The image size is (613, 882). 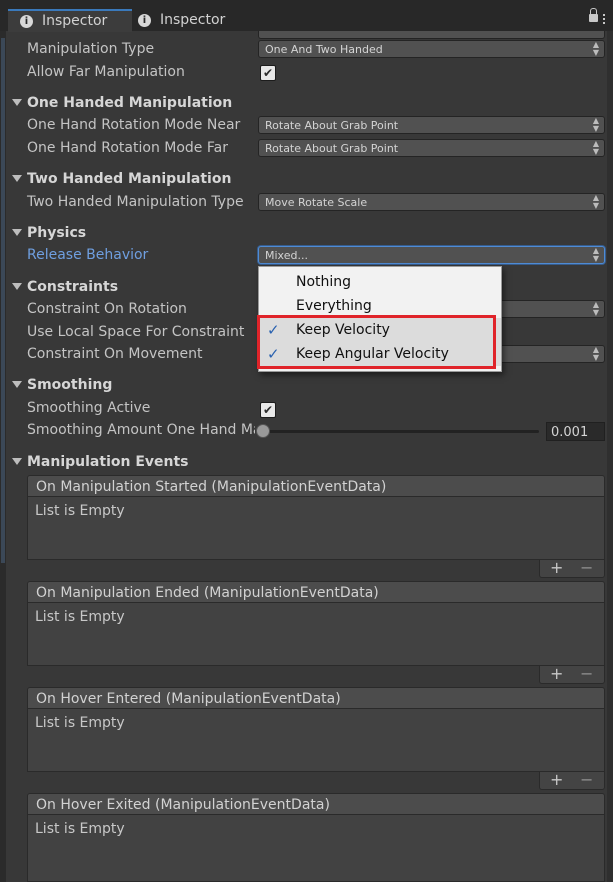 I want to click on smoothing-slider-track, so click(x=400, y=431).